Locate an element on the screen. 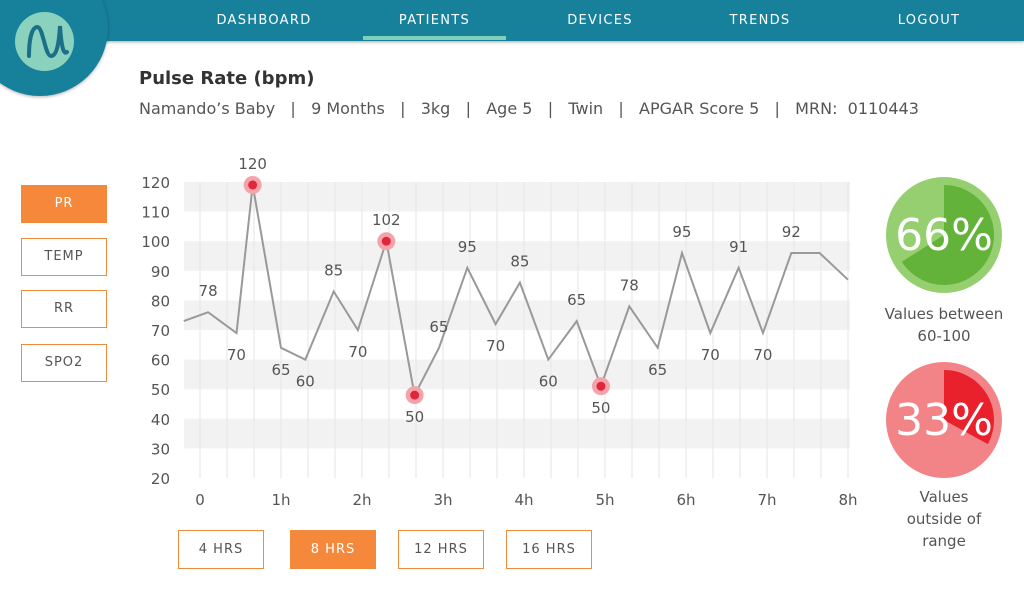  nav-patients: PATIENTS is located at coordinates (434, 20).